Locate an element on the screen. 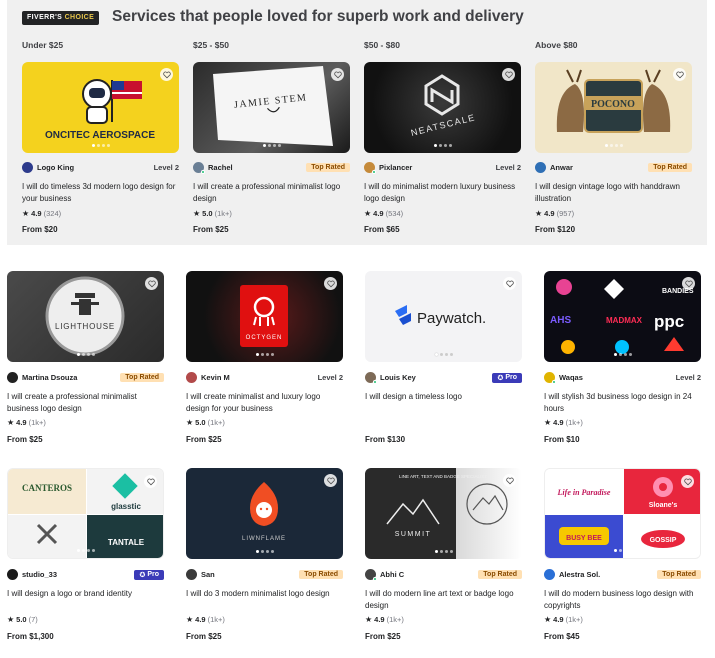  rating-score: 4.9 is located at coordinates (200, 619).